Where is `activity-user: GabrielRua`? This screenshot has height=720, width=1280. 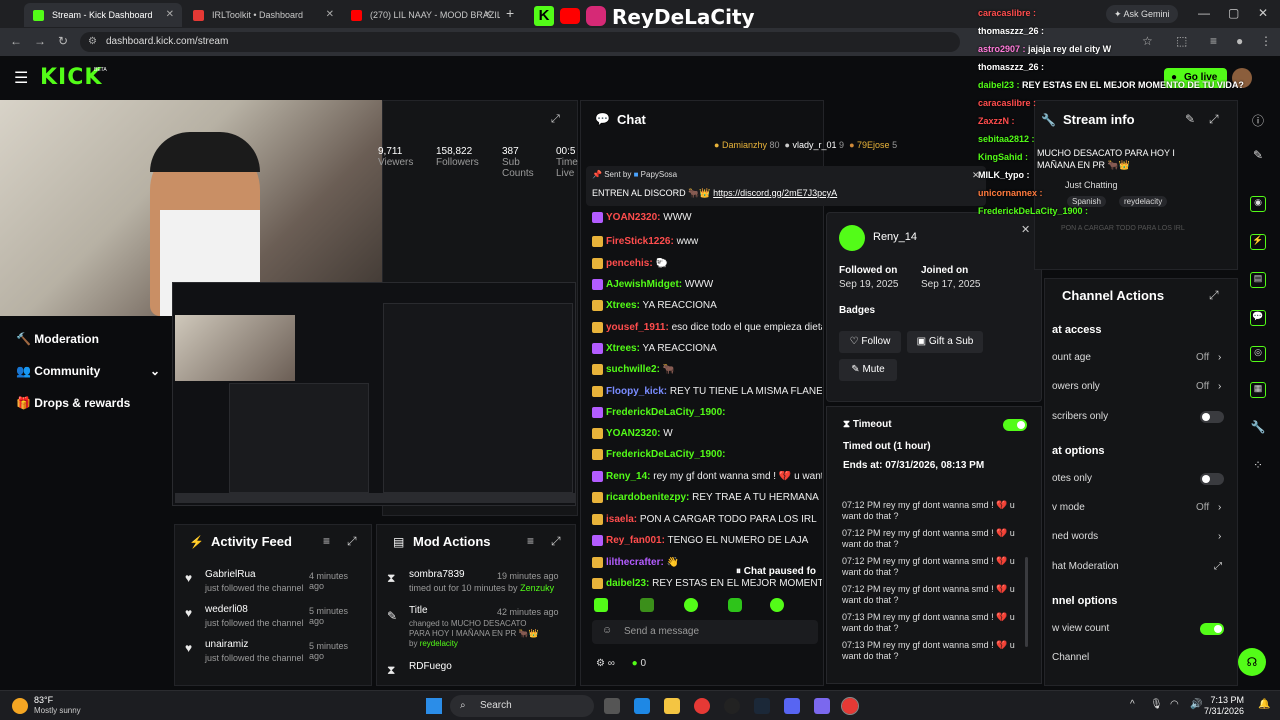 activity-user: GabrielRua is located at coordinates (230, 574).